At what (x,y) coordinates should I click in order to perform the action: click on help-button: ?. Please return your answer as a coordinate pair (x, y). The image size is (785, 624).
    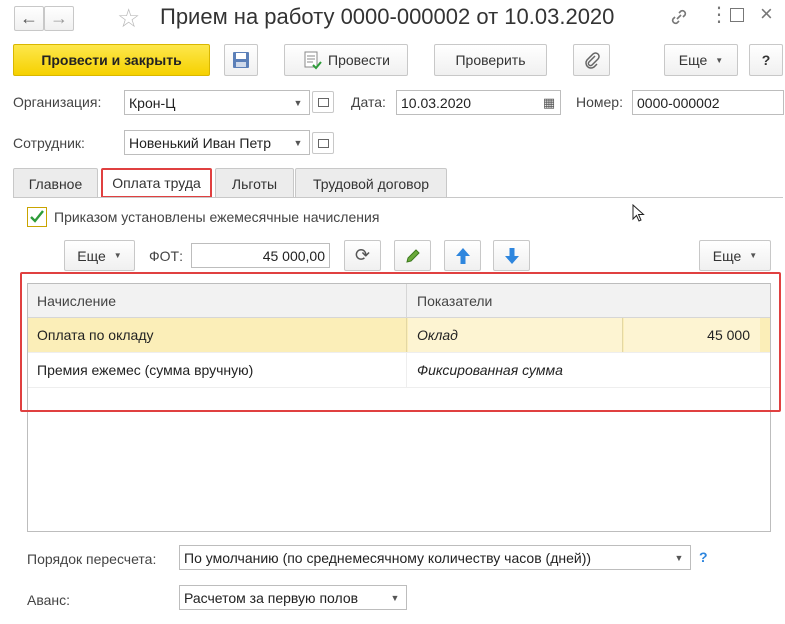
    Looking at the image, I should click on (766, 60).